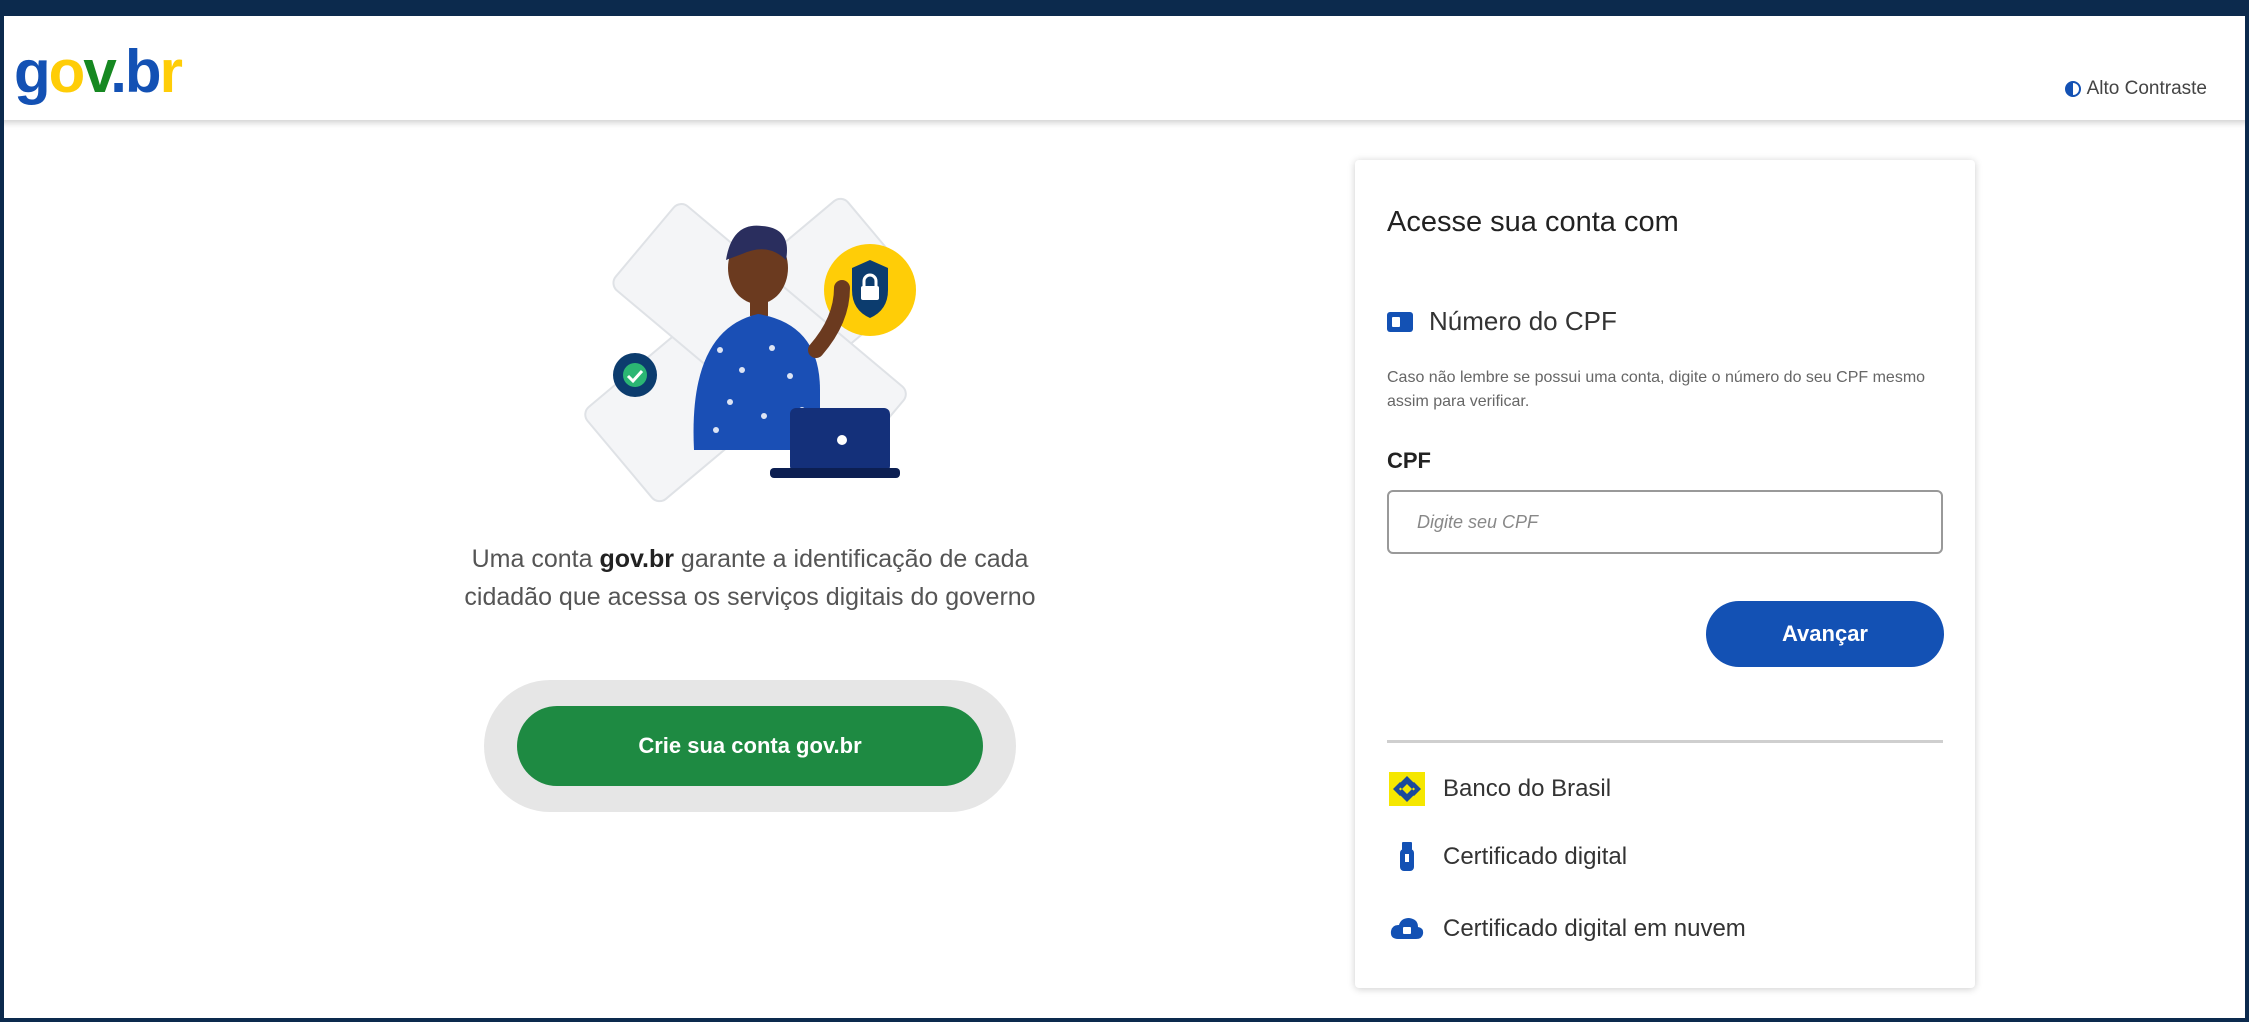 The width and height of the screenshot is (2249, 1022). What do you see at coordinates (535, 559) in the screenshot?
I see `description-prefix: Uma conta` at bounding box center [535, 559].